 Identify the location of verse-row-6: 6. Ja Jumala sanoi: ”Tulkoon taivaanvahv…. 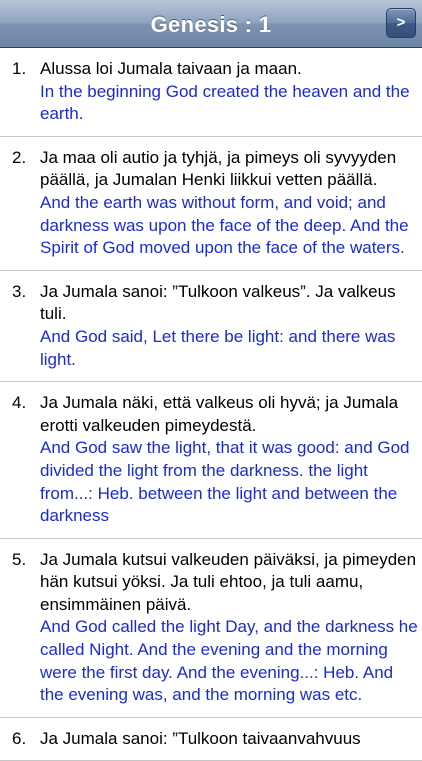
(211, 739).